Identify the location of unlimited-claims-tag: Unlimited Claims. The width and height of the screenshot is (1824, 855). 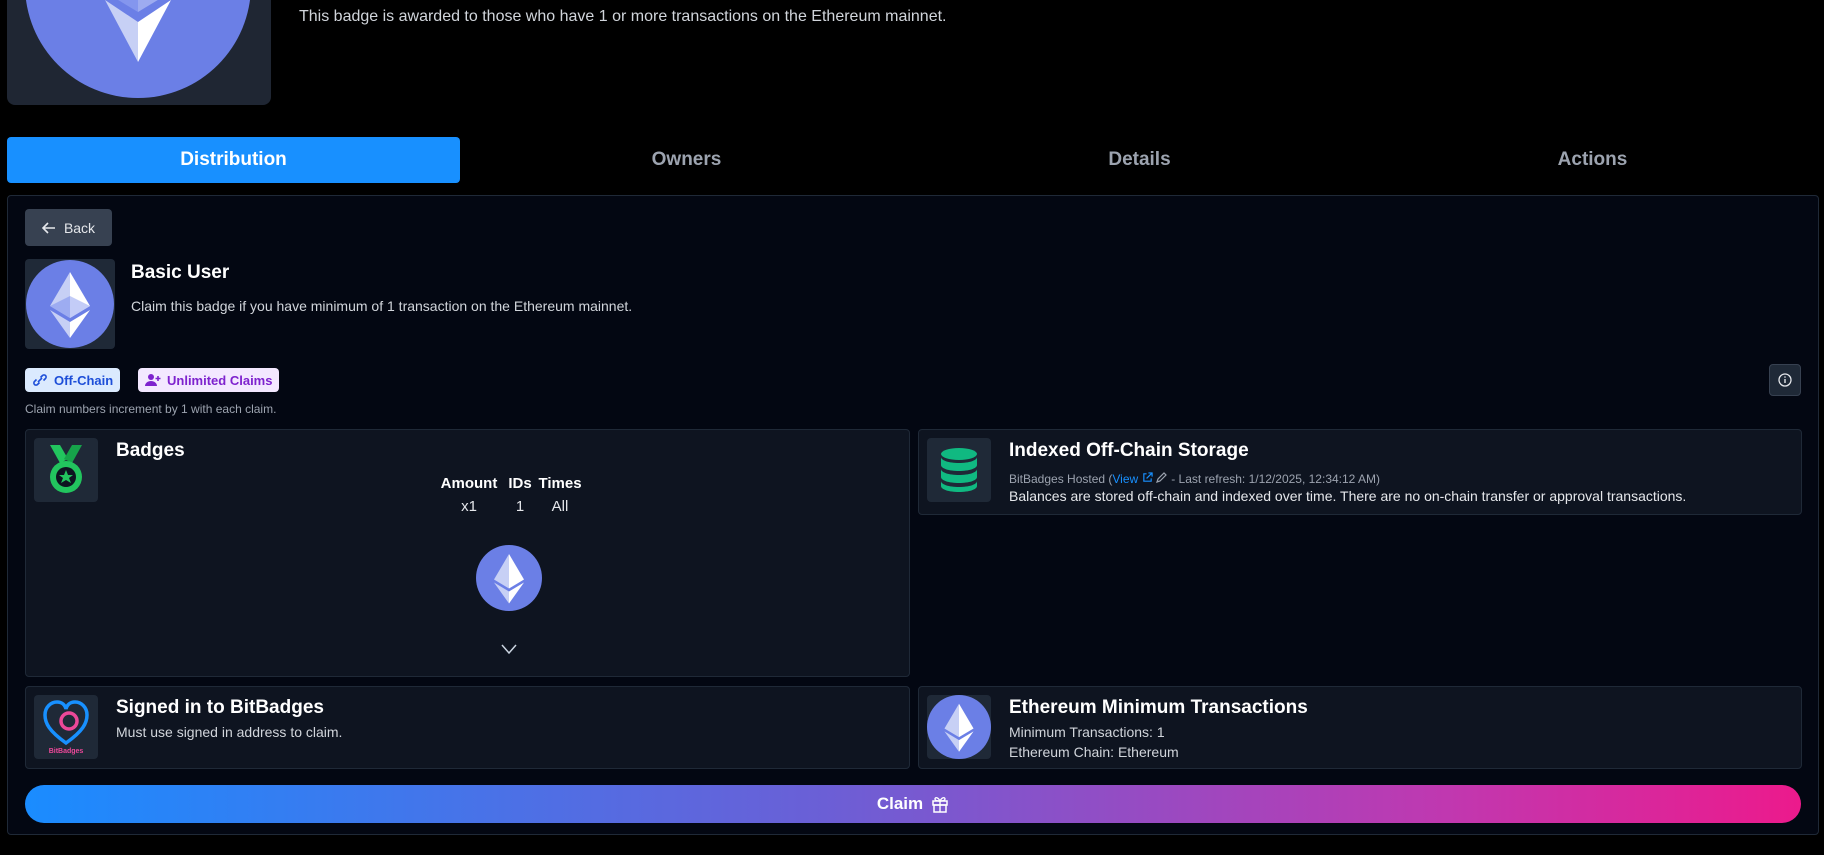
(209, 380).